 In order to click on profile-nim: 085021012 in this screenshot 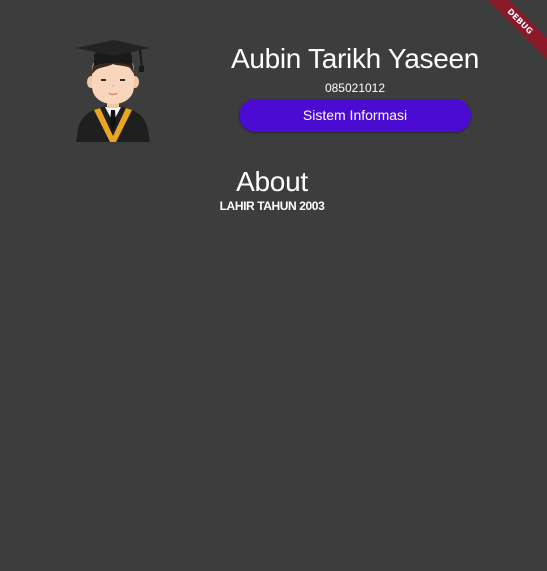, I will do `click(355, 88)`.